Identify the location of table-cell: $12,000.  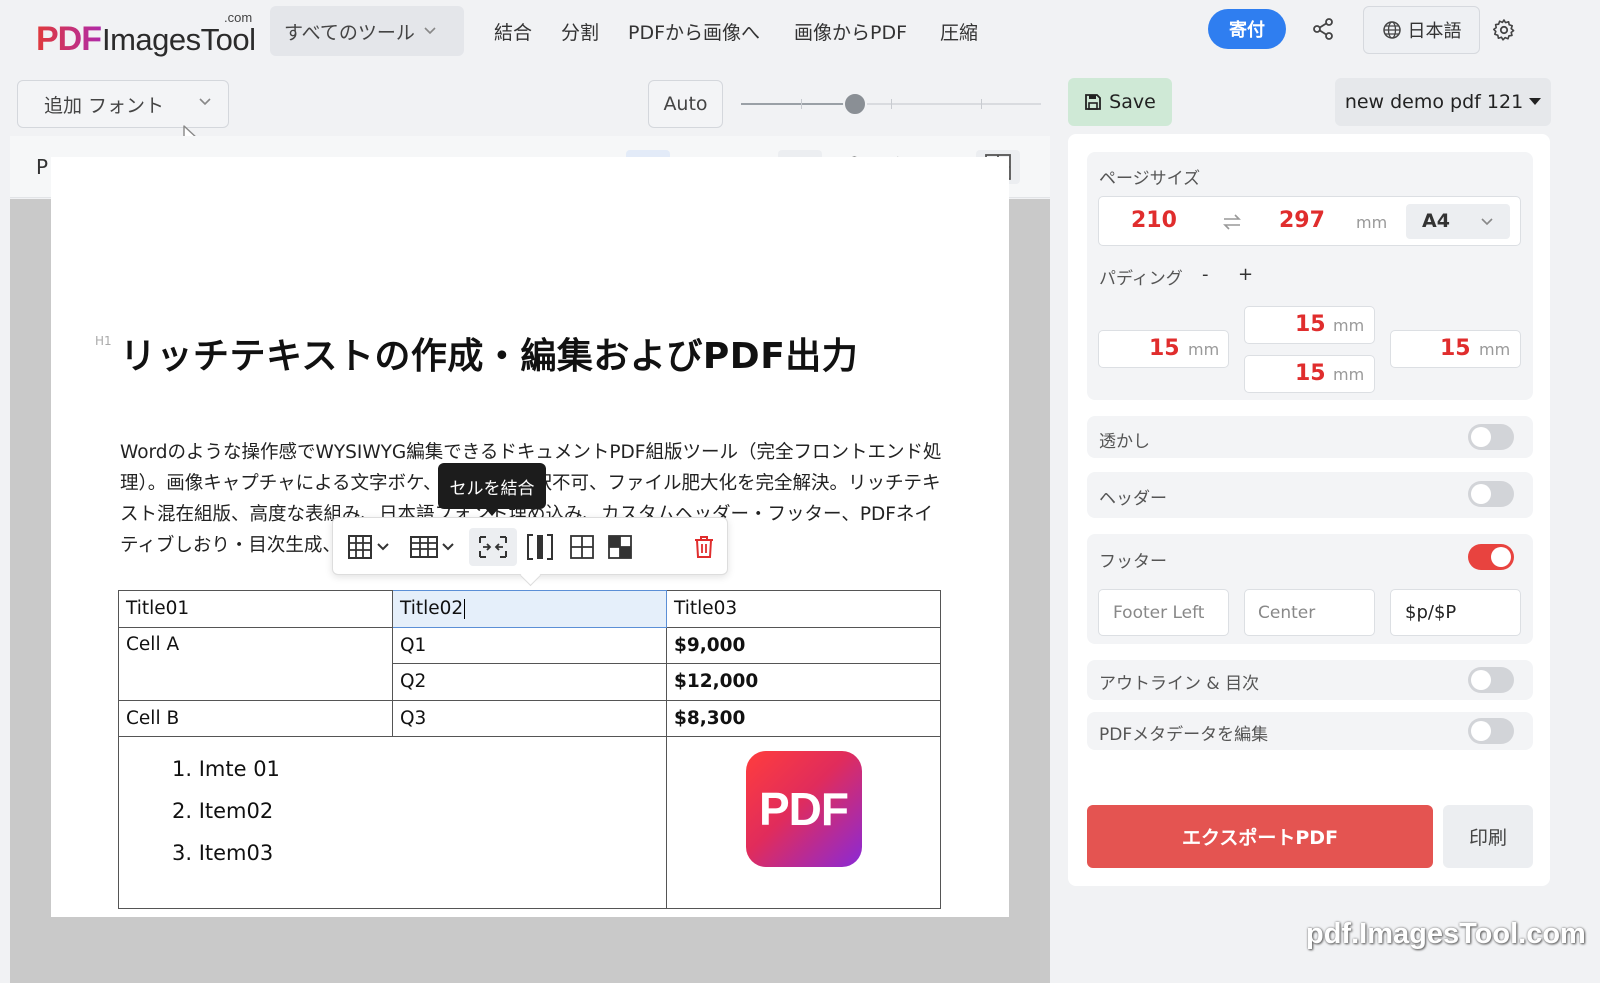
(803, 682).